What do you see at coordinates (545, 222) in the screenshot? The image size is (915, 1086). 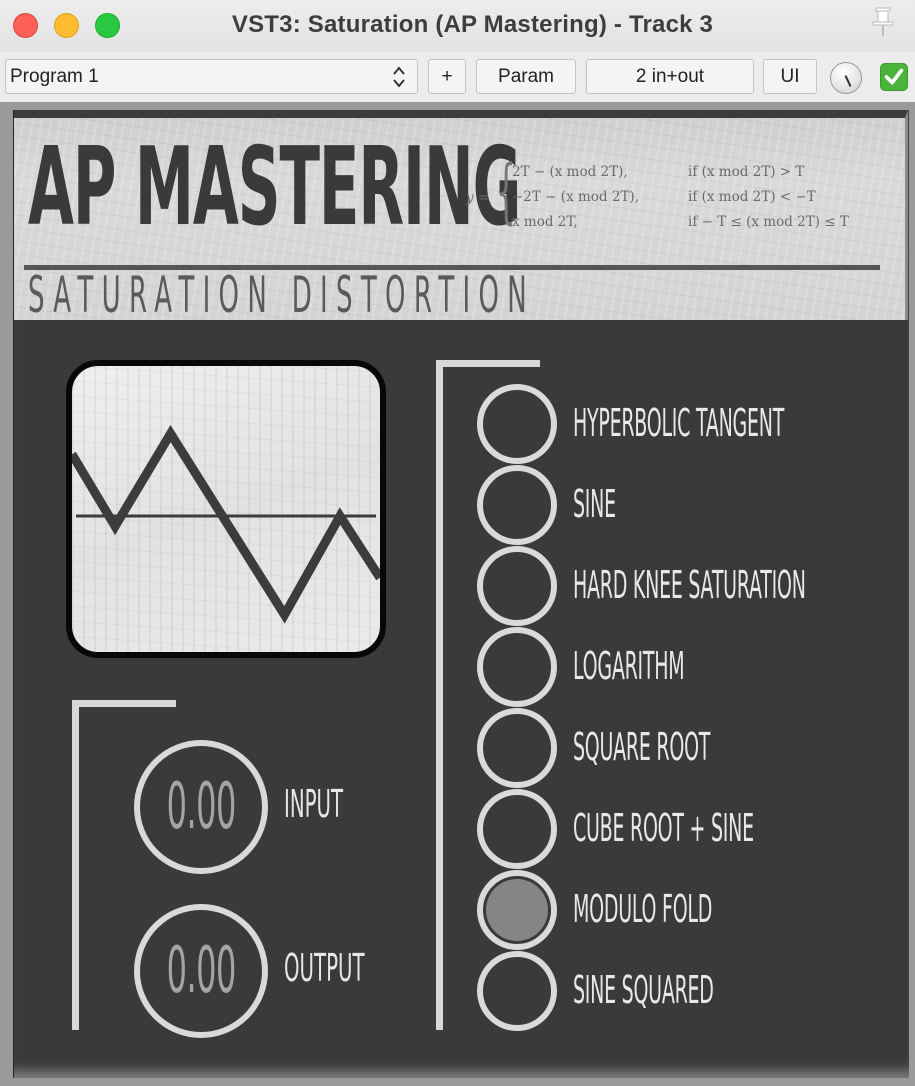 I see `formula-case-expr: x mod 2T,` at bounding box center [545, 222].